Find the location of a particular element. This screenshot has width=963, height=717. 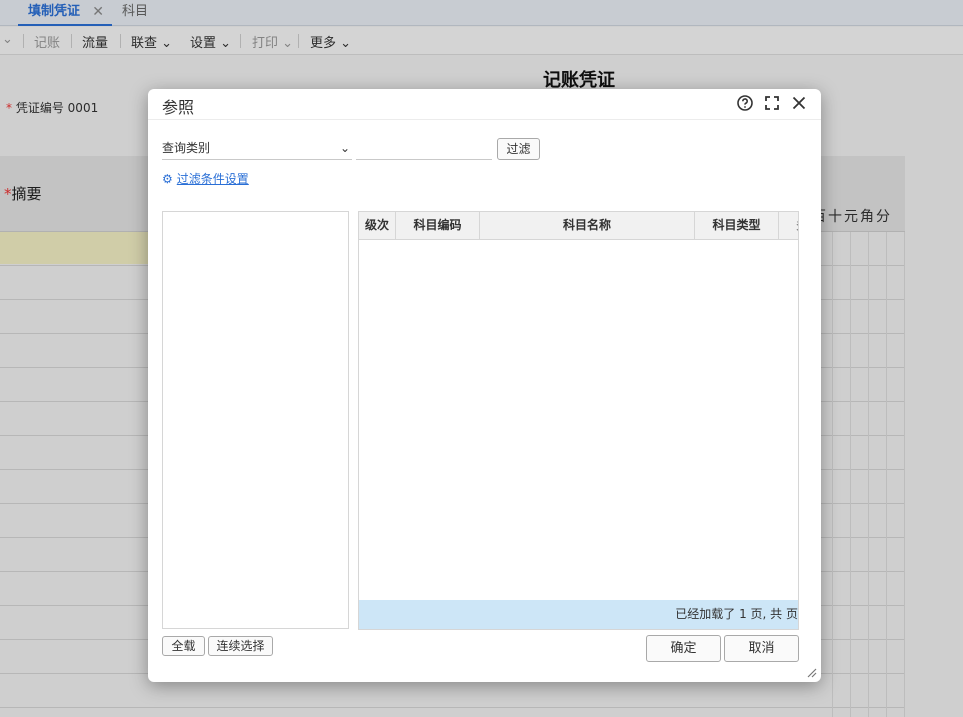

resize-handle-icon is located at coordinates (811, 672).